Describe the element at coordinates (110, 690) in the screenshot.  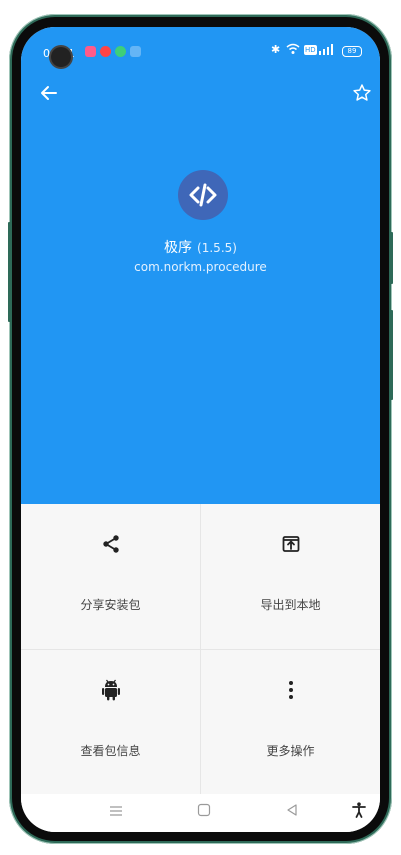
I see `android-icon` at that location.